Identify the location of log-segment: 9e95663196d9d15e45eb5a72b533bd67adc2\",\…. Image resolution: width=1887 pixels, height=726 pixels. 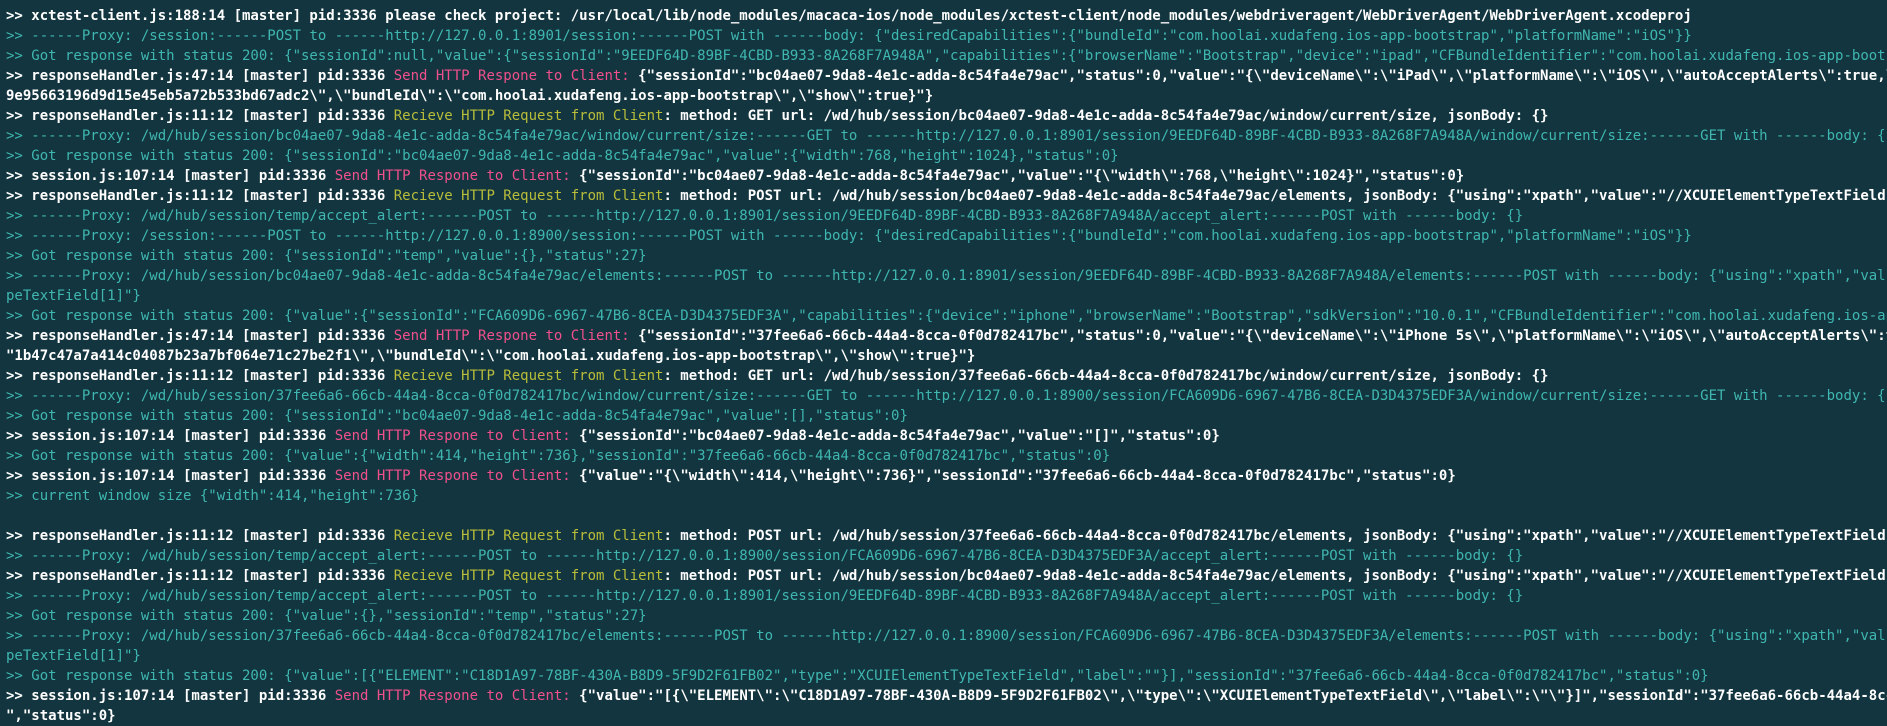
(470, 96).